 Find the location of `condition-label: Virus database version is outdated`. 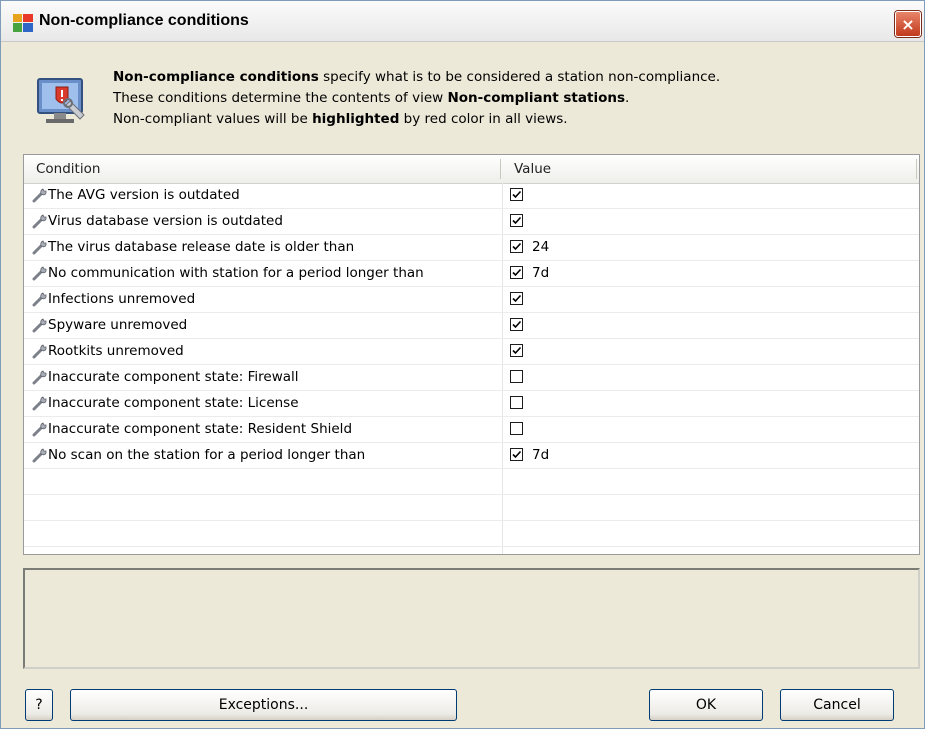

condition-label: Virus database version is outdated is located at coordinates (165, 221).